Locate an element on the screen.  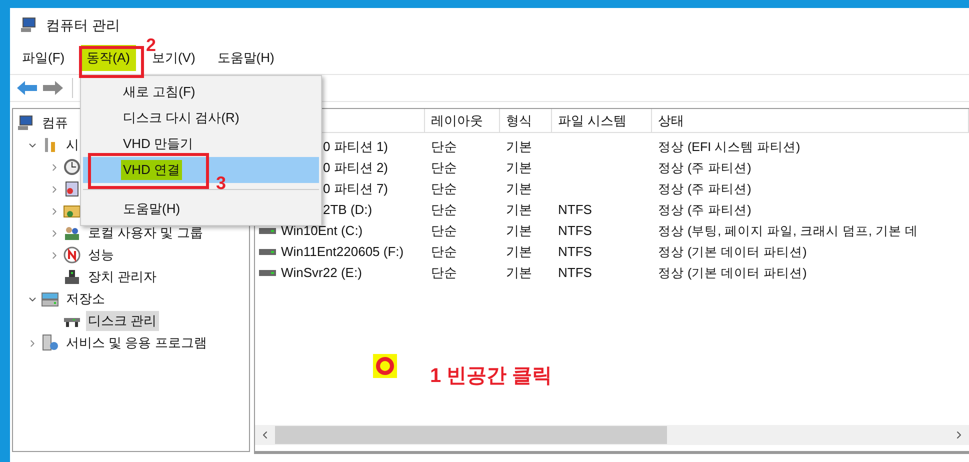
instruction-text: 1 빈공간 클릭 is located at coordinates (491, 376).